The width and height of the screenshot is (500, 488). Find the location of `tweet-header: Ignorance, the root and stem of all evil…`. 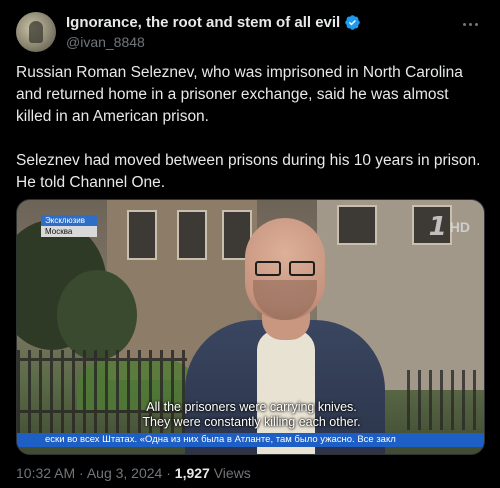

tweet-header: Ignorance, the root and stem of all evil… is located at coordinates (251, 34).